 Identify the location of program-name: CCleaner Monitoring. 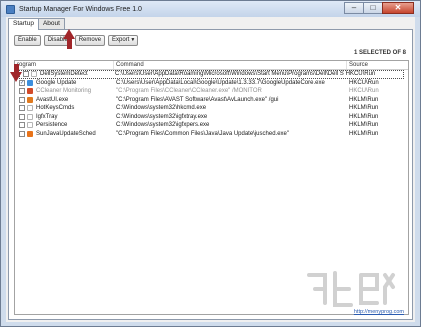
(64, 91).